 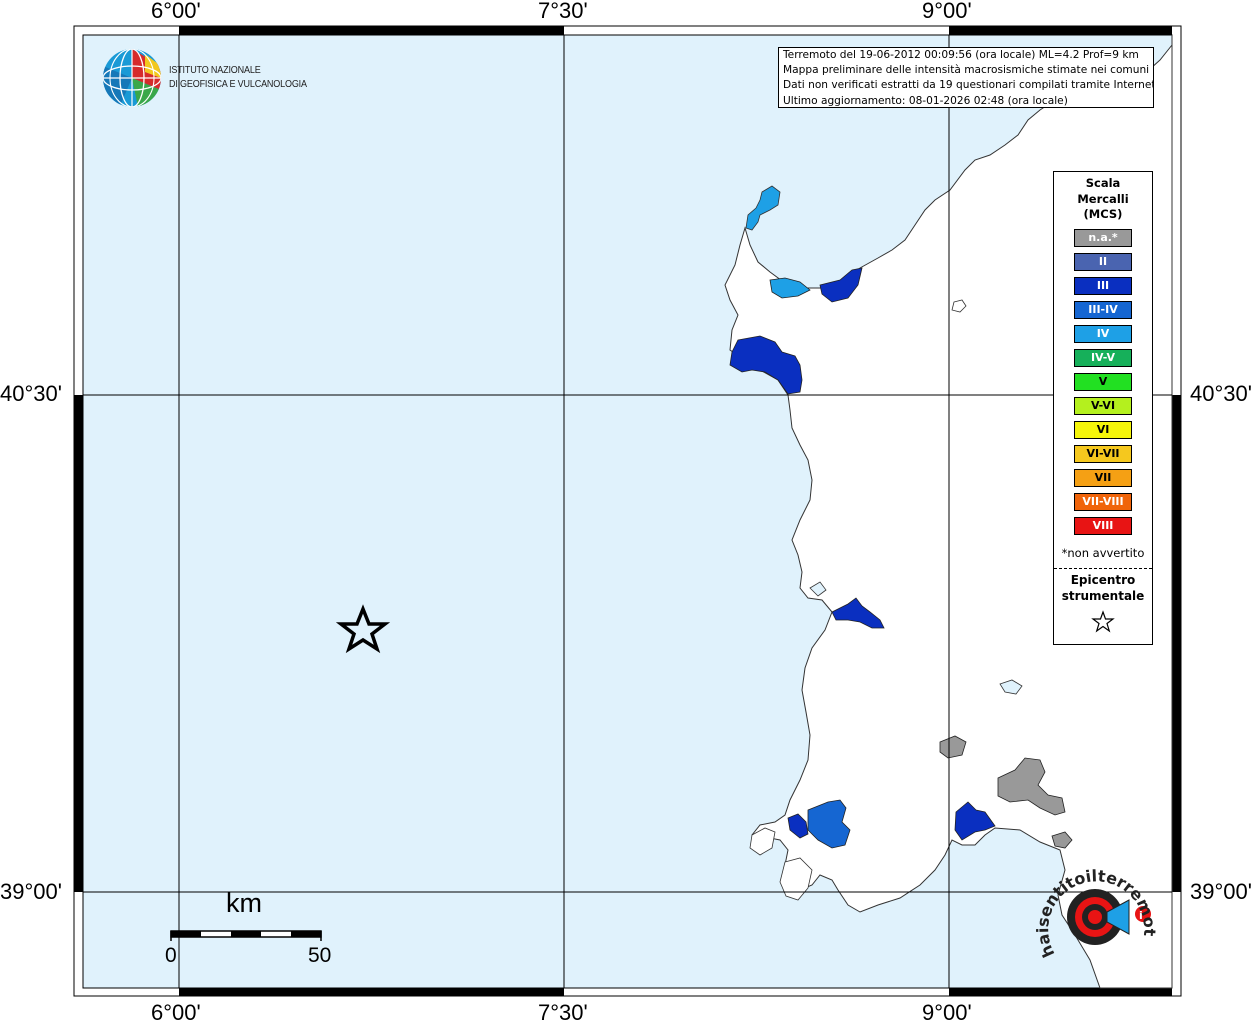 What do you see at coordinates (1103, 588) in the screenshot?
I see `legend-epicentre-title: Epicentro strumentale` at bounding box center [1103, 588].